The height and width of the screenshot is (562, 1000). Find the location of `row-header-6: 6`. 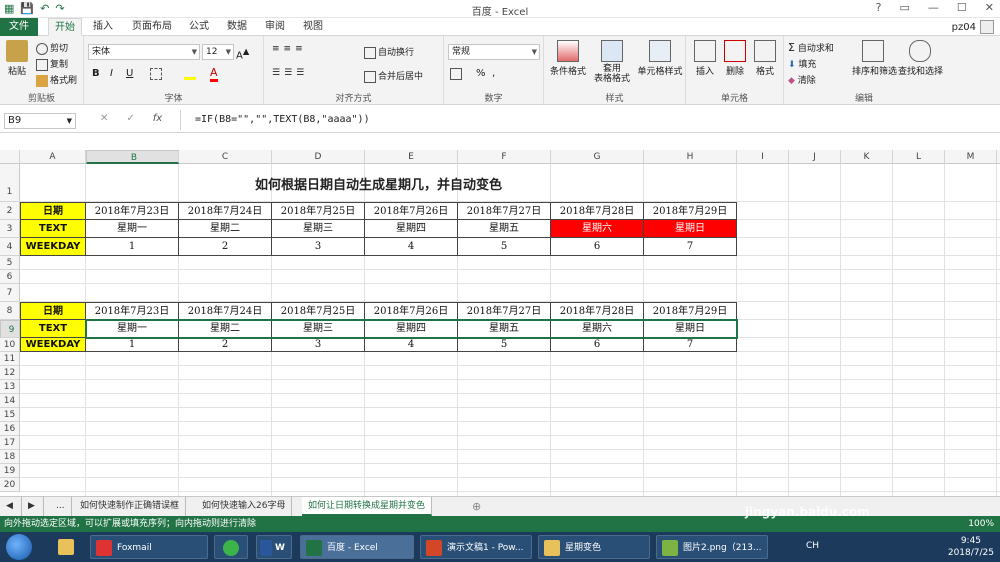

row-header-6: 6 is located at coordinates (10, 277).